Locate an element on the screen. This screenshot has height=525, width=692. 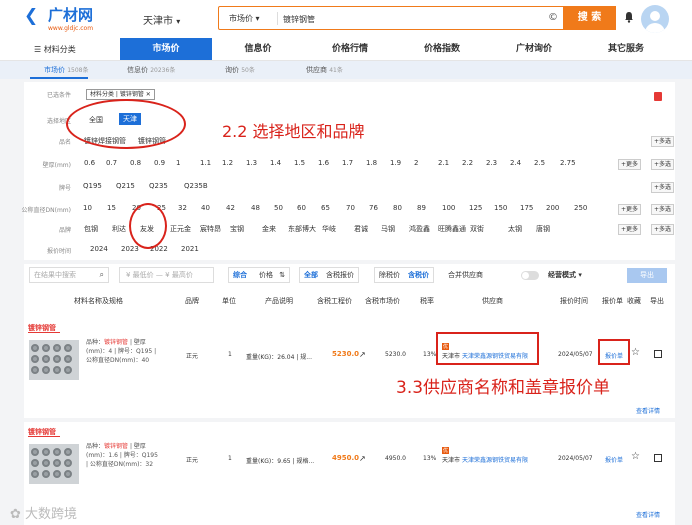
wall-thickness-option: 0.9 is located at coordinates (159, 163).